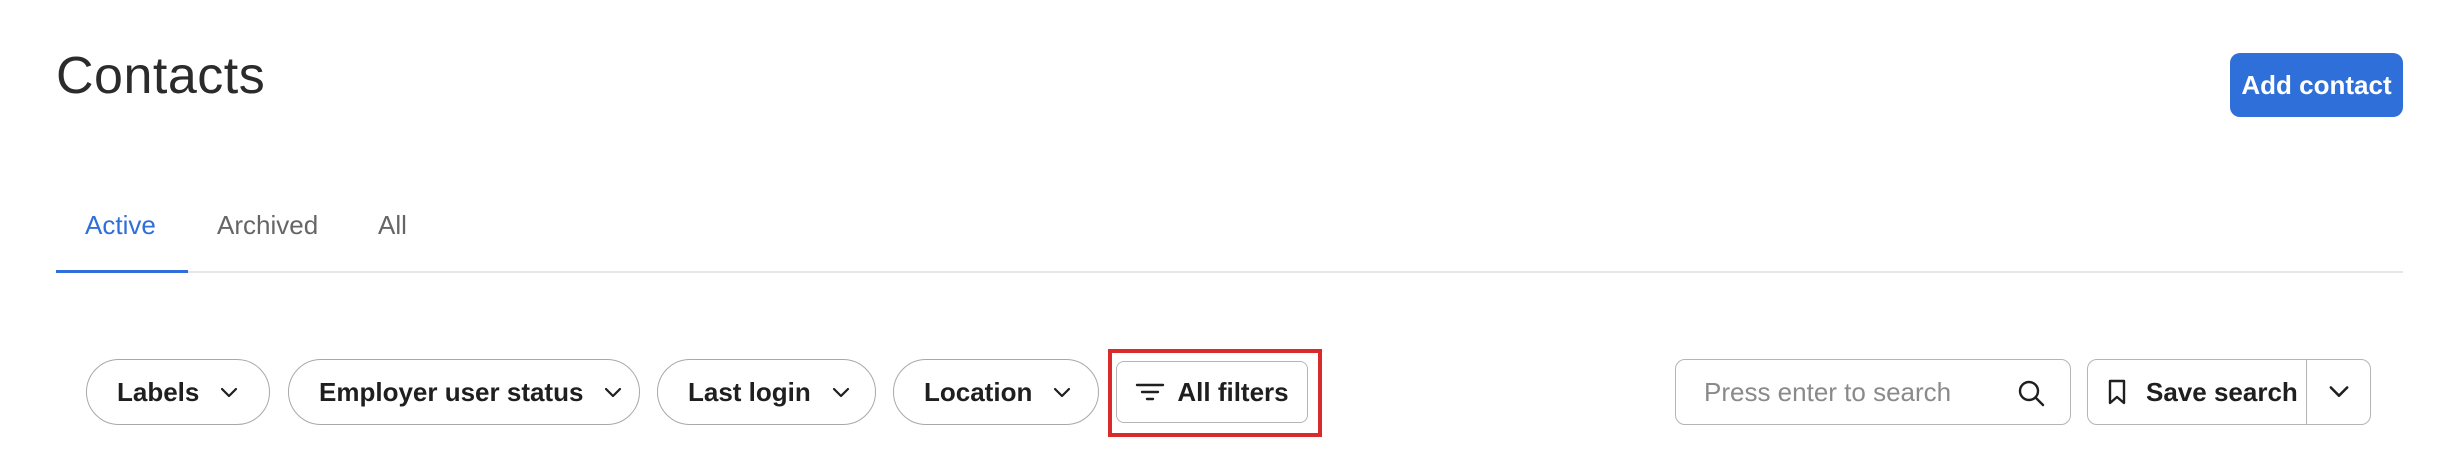 This screenshot has width=2456, height=460. I want to click on search-box, so click(1873, 392).